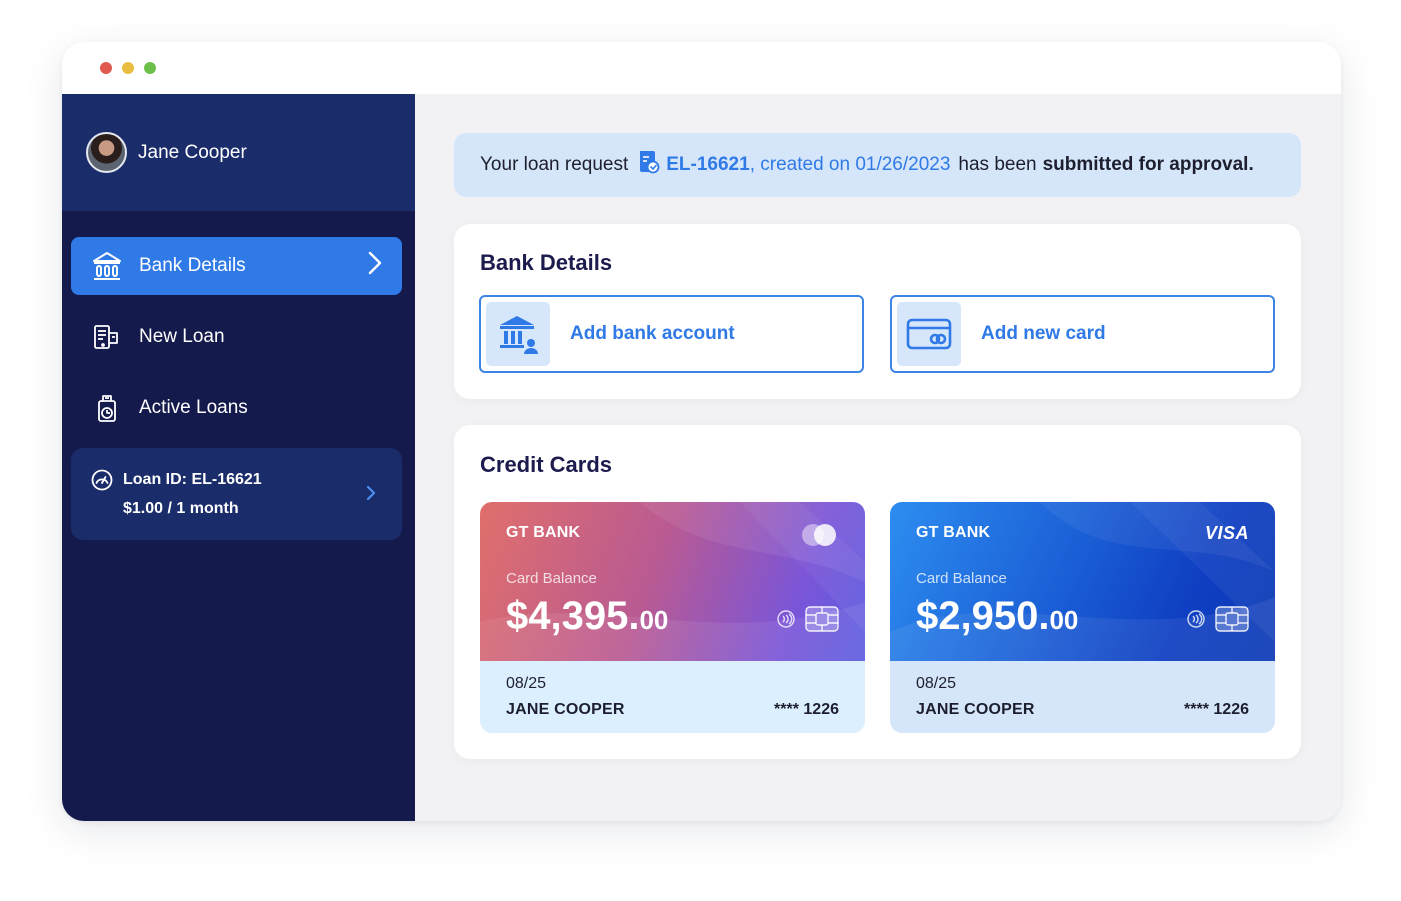 Image resolution: width=1401 pixels, height=901 pixels. Describe the element at coordinates (1148, 164) in the screenshot. I see `status-text: submitted for approval.` at that location.